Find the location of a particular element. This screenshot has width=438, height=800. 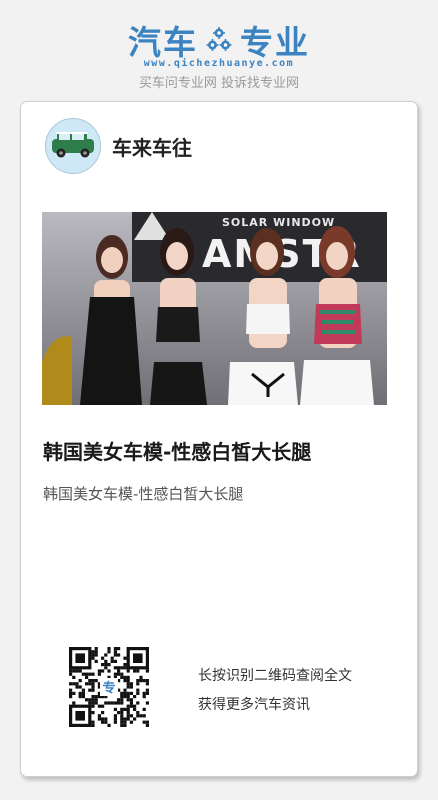

site-logo: 汽车 专业 is located at coordinates (219, 40).